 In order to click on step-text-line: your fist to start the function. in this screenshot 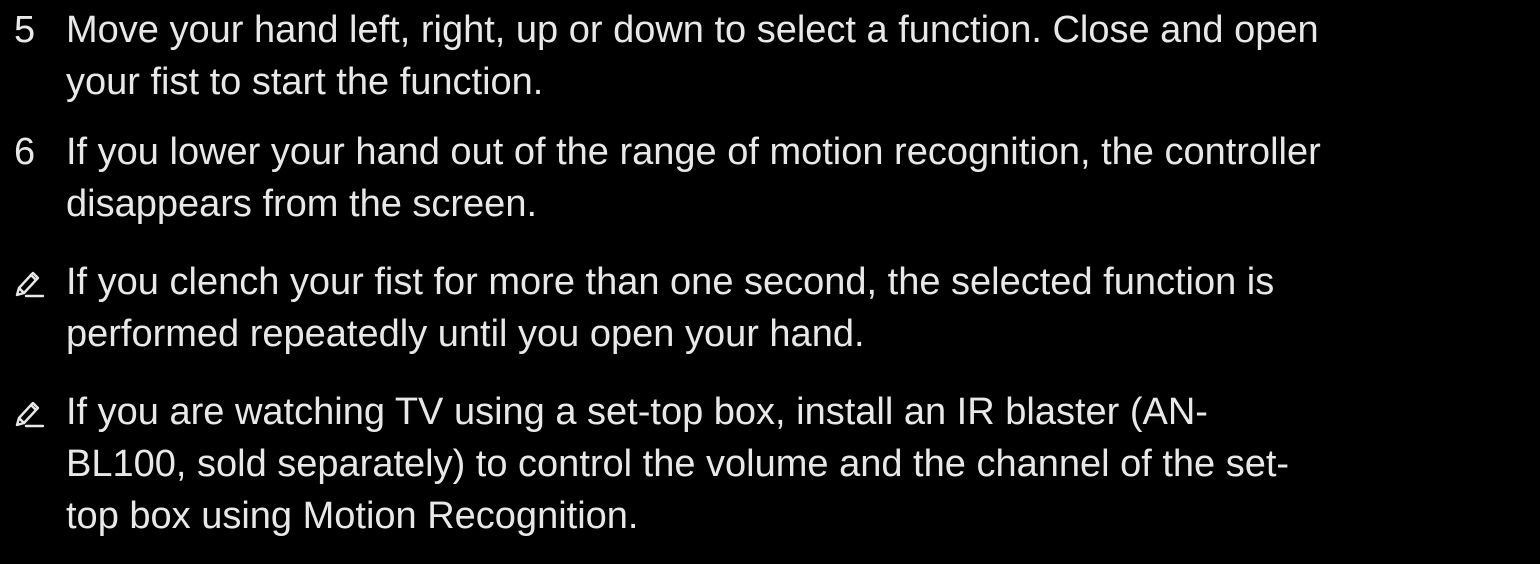, I will do `click(305, 82)`.